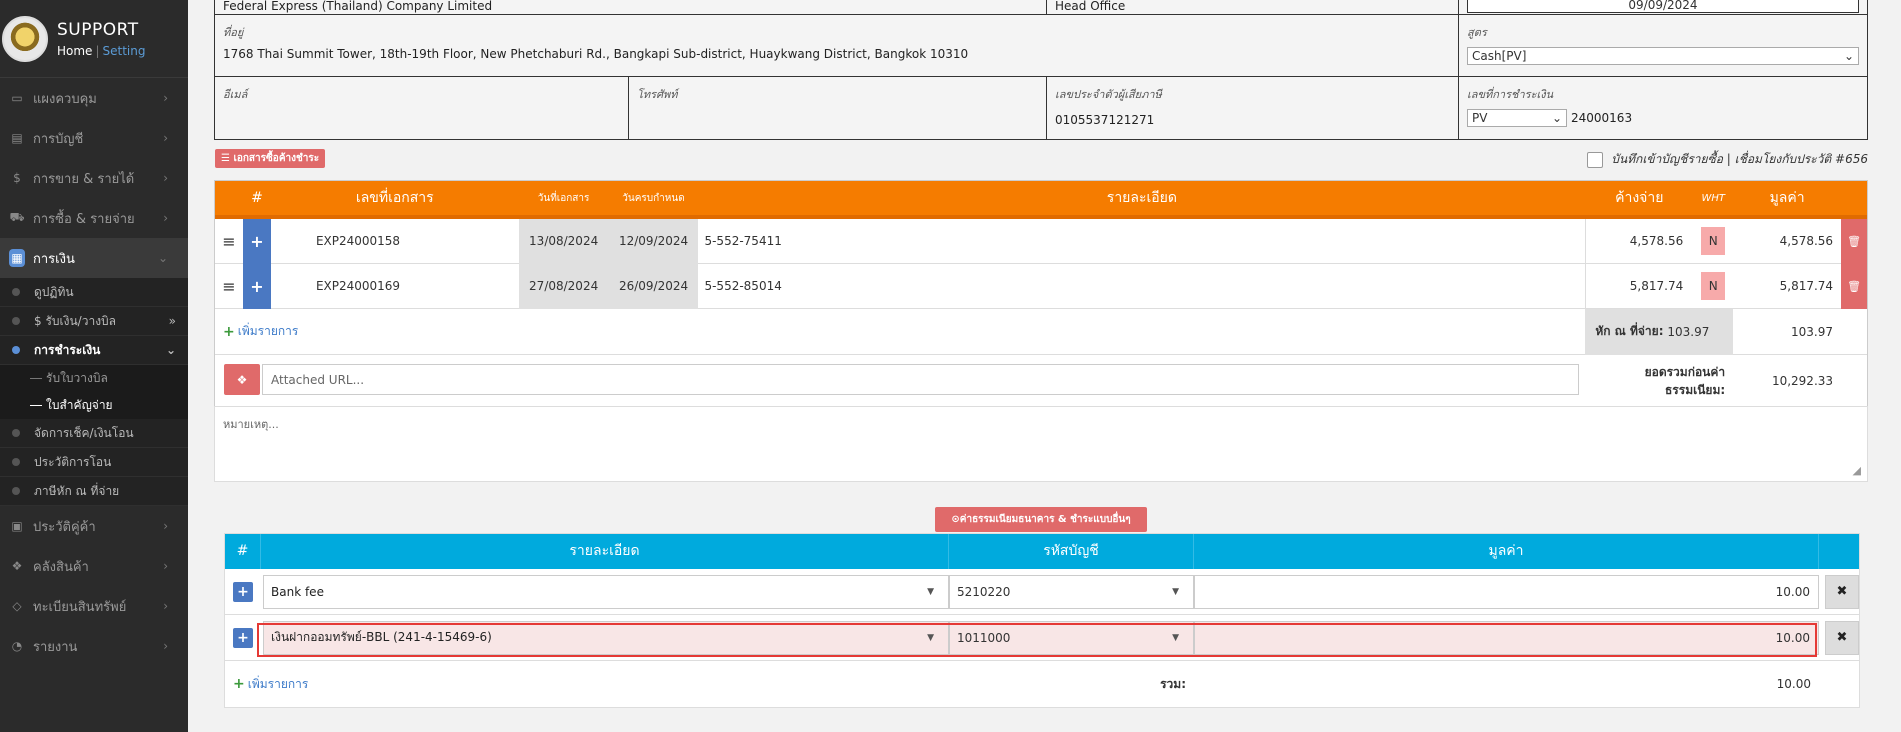 The width and height of the screenshot is (1901, 732). I want to click on col-docdate: วันที่เอกสาร, so click(563, 198).